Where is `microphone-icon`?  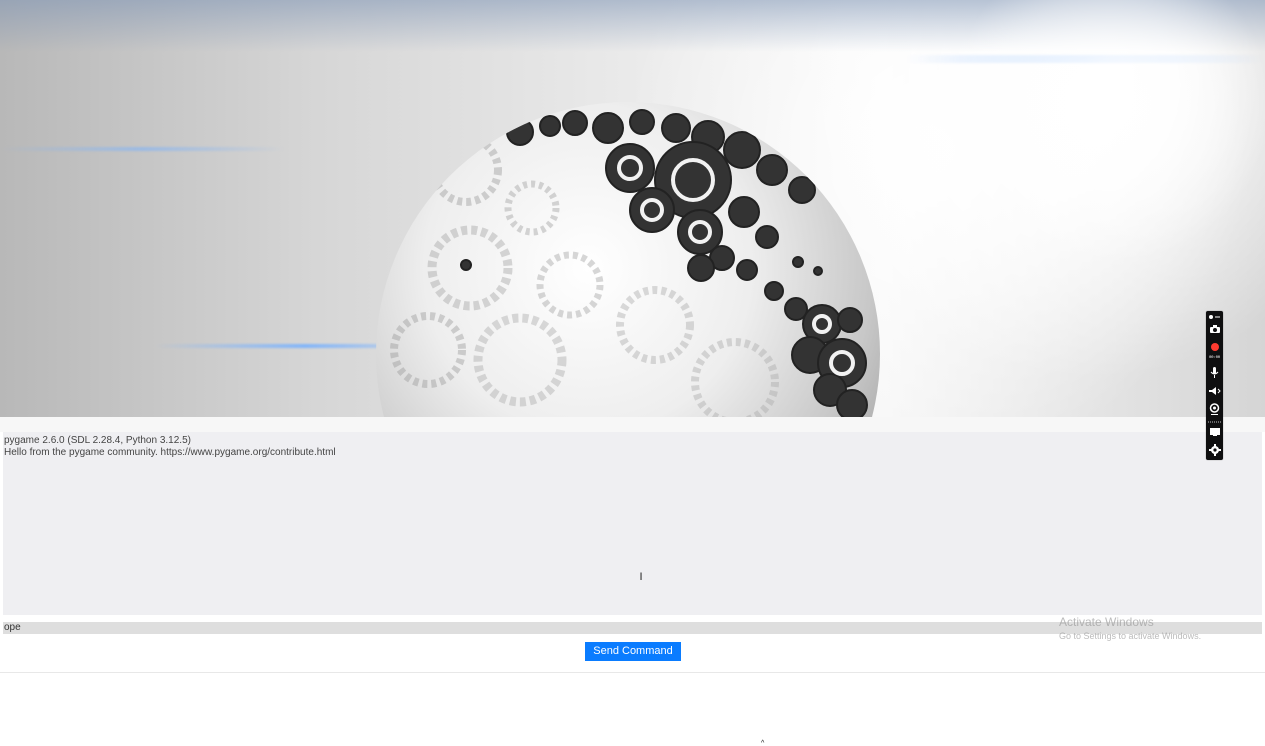 microphone-icon is located at coordinates (1214, 372).